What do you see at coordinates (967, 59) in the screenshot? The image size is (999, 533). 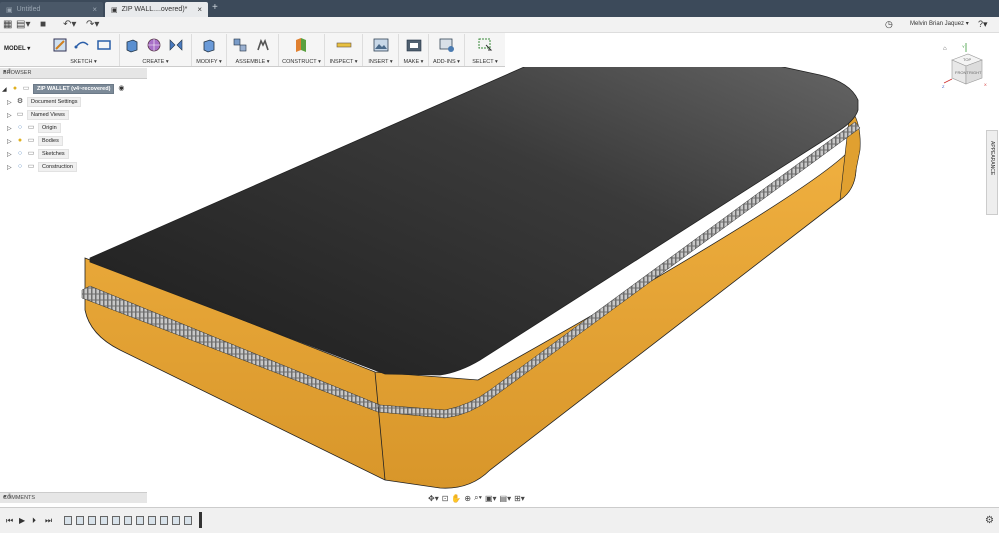 I see `viewcube-top: TOP` at bounding box center [967, 59].